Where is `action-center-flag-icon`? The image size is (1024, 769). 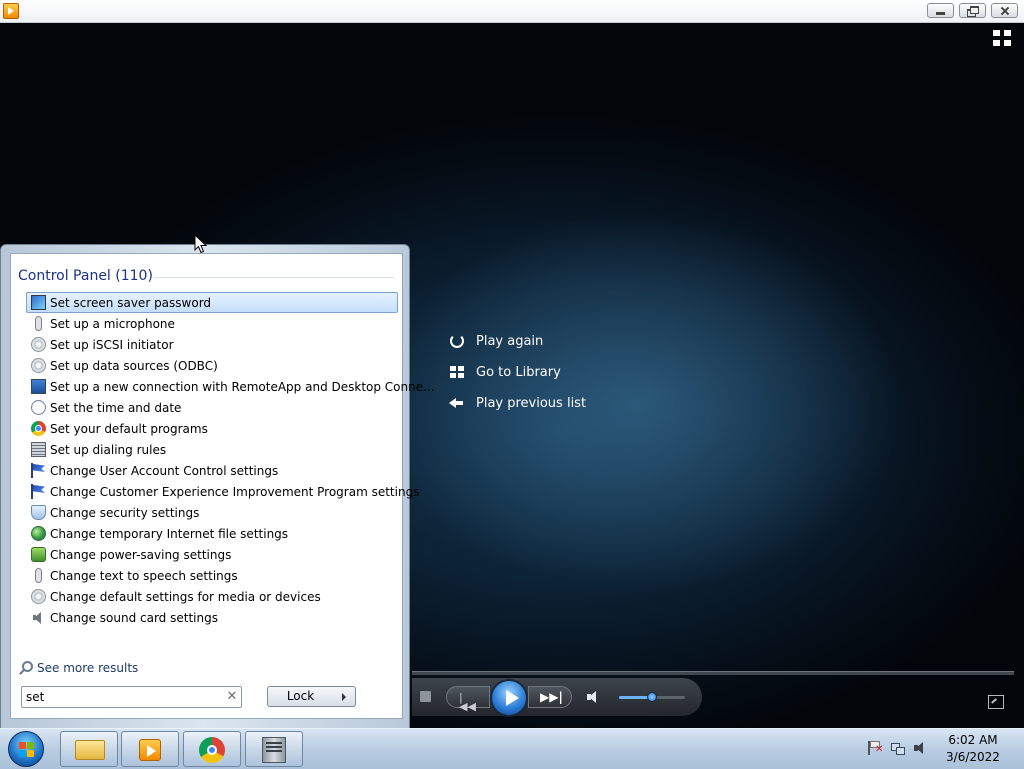 action-center-flag-icon is located at coordinates (876, 748).